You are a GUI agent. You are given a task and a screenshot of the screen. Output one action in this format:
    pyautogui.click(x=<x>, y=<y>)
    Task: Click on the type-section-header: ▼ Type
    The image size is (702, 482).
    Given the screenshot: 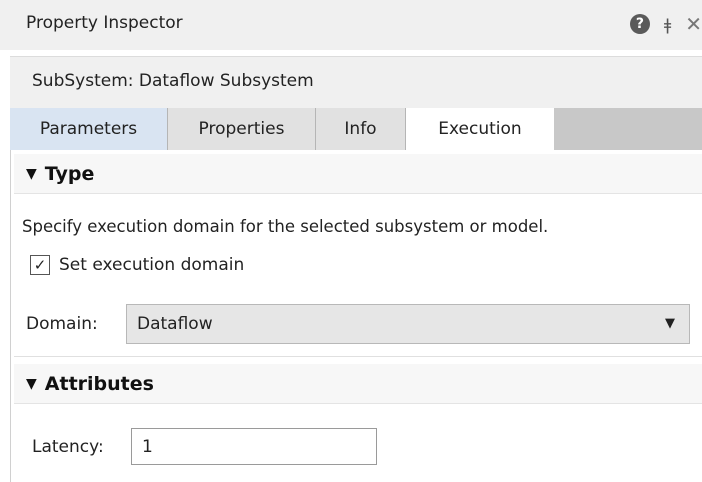 What is the action you would take?
    pyautogui.click(x=358, y=174)
    